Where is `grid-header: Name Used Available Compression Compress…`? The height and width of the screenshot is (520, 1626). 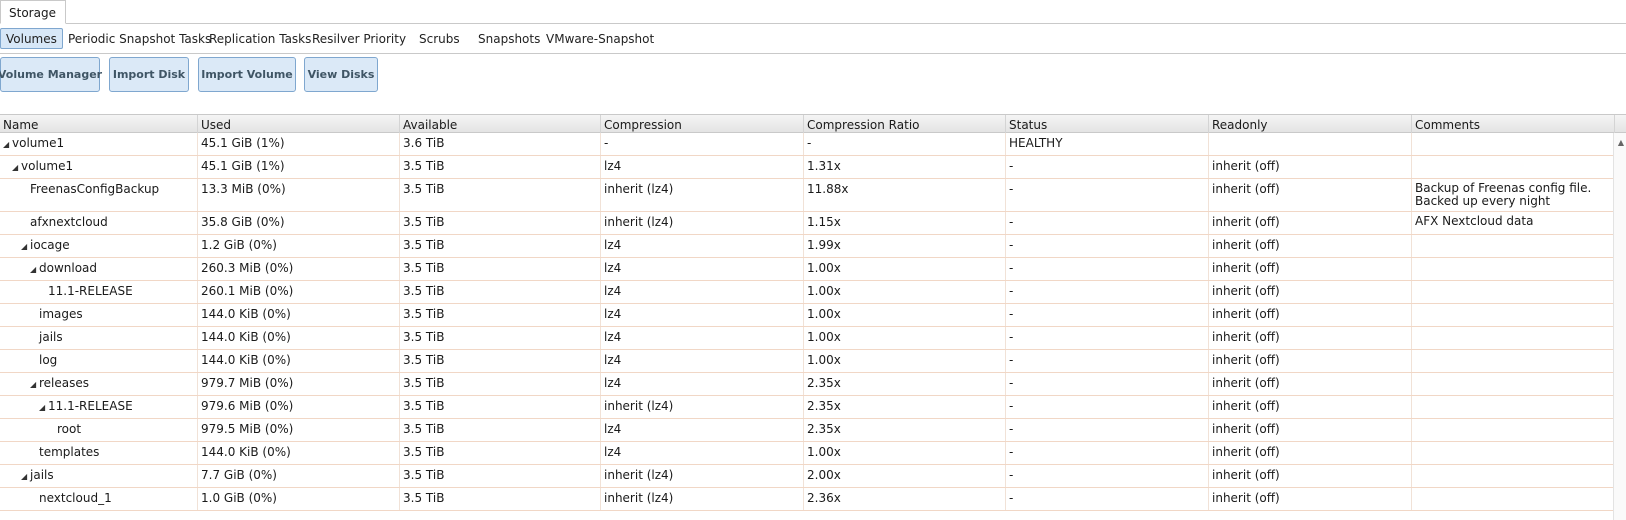
grid-header: Name Used Available Compression Compress… is located at coordinates (813, 123).